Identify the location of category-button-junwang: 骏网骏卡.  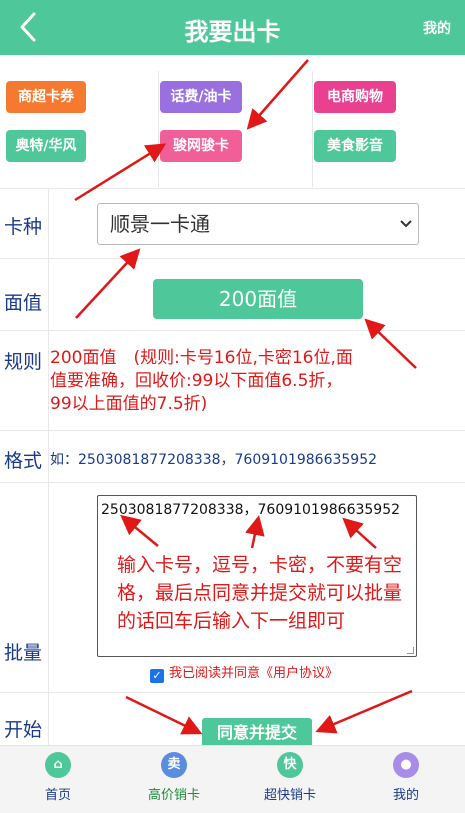
(201, 146).